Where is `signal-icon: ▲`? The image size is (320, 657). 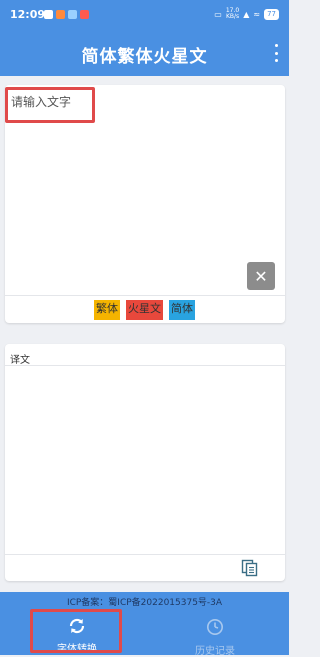 signal-icon: ▲ is located at coordinates (246, 14).